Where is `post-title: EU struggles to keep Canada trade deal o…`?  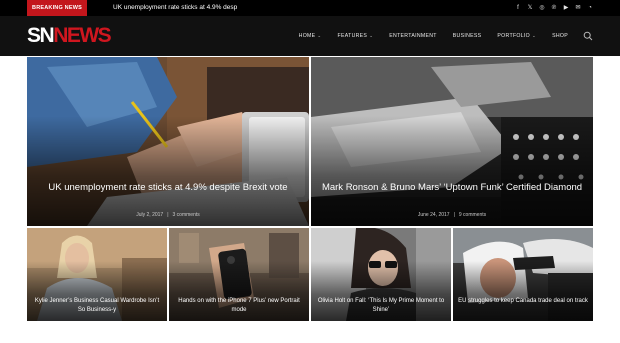 post-title: EU struggles to keep Canada trade deal o… is located at coordinates (523, 301).